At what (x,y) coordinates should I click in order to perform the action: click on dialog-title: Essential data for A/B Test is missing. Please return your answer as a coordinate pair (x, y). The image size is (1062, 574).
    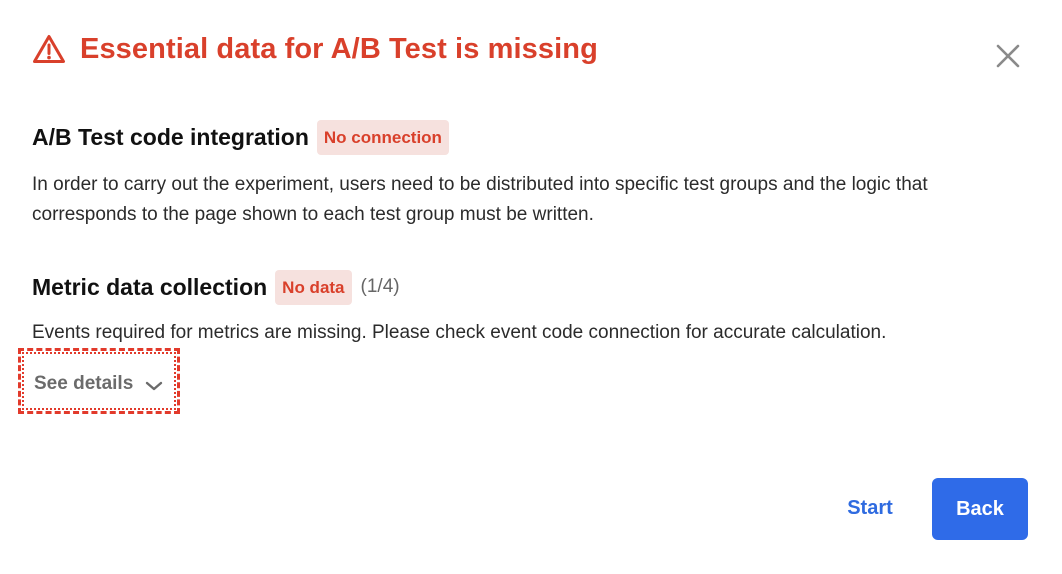
    Looking at the image, I should click on (339, 48).